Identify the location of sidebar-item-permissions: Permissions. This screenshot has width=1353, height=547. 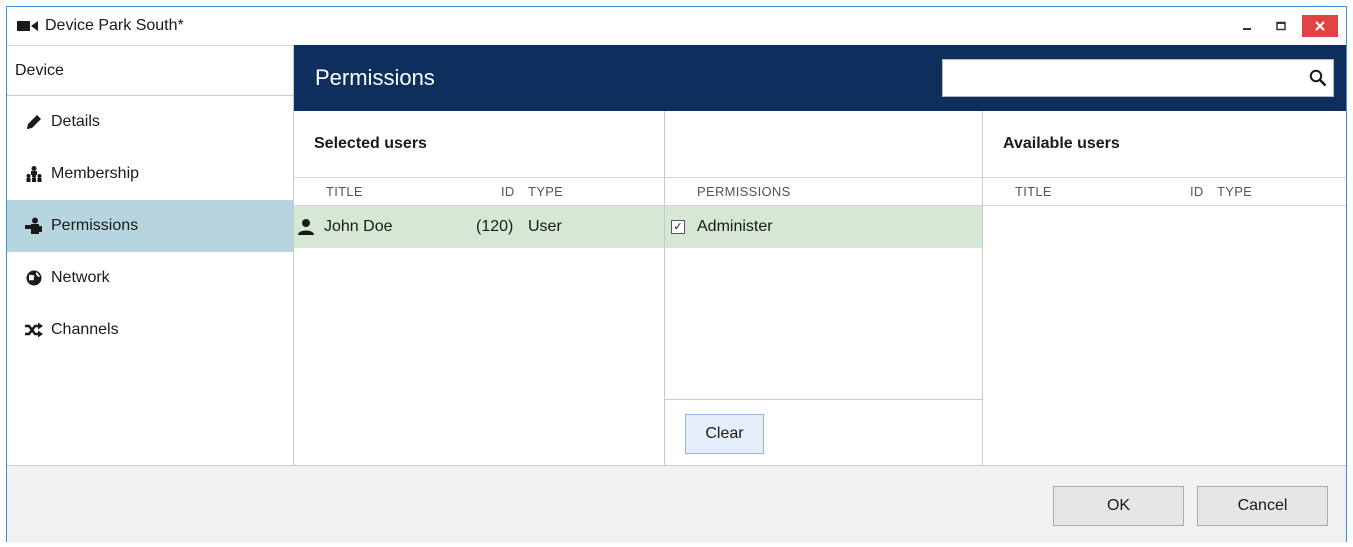
(150, 226).